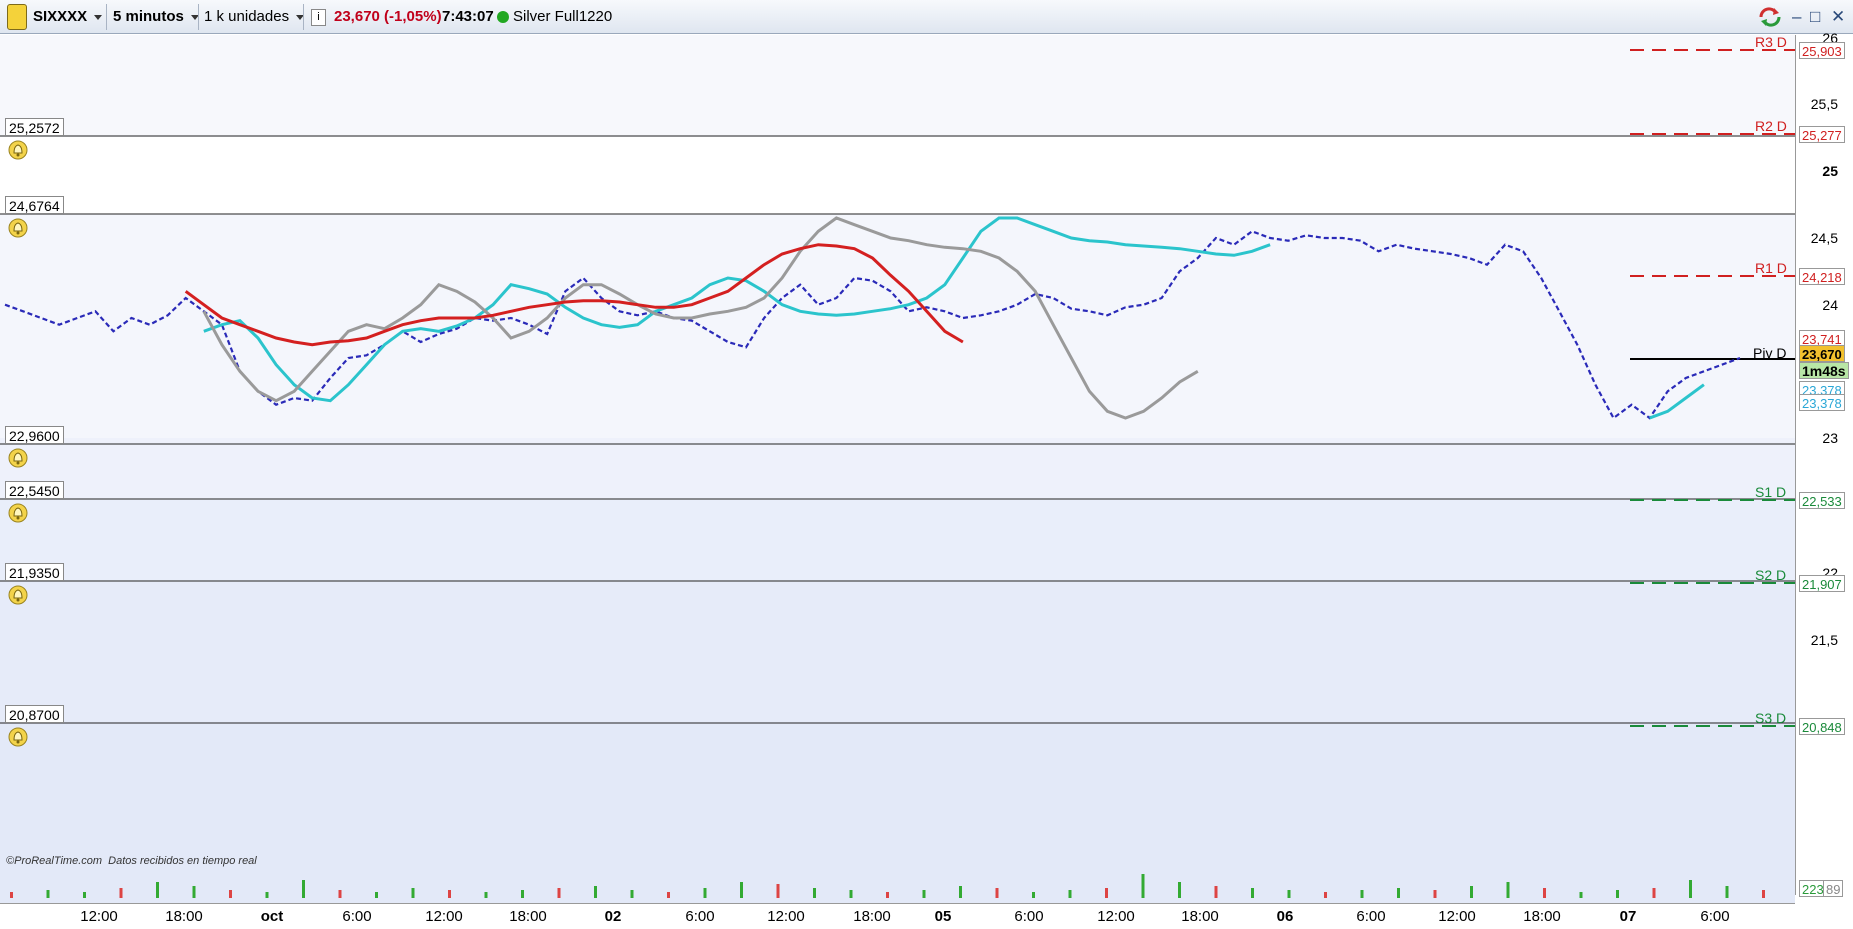 This screenshot has height=929, width=1853. What do you see at coordinates (1838, 17) in the screenshot?
I see `close-icon: ✕` at bounding box center [1838, 17].